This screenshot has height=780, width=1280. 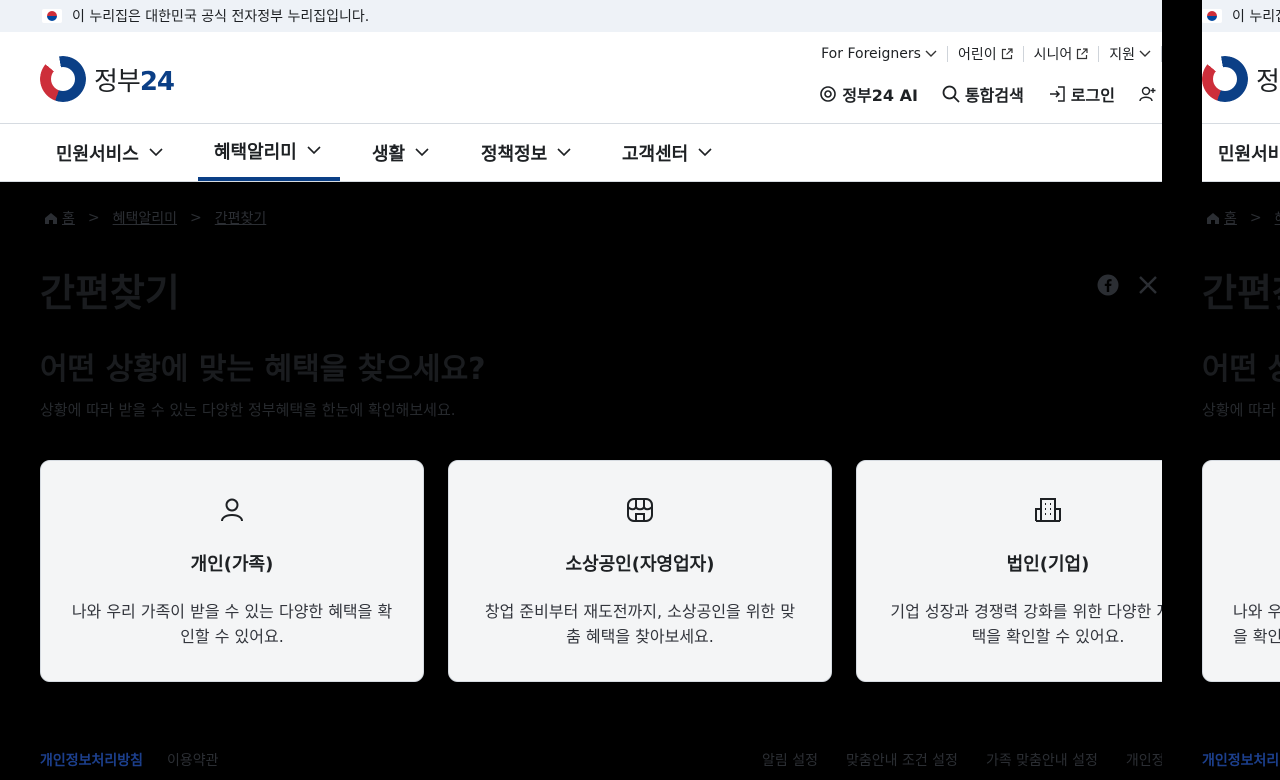 I want to click on site-header: 정부24, so click(x=1241, y=78).